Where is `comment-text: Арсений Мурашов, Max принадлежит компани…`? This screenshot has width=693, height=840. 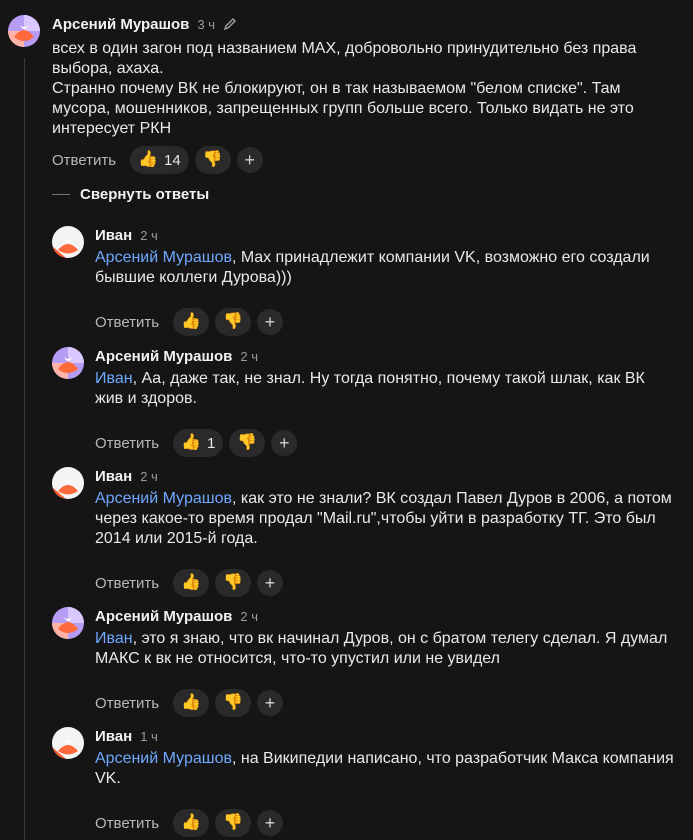
comment-text: Арсений Мурашов, Max принадлежит компани… is located at coordinates (385, 268).